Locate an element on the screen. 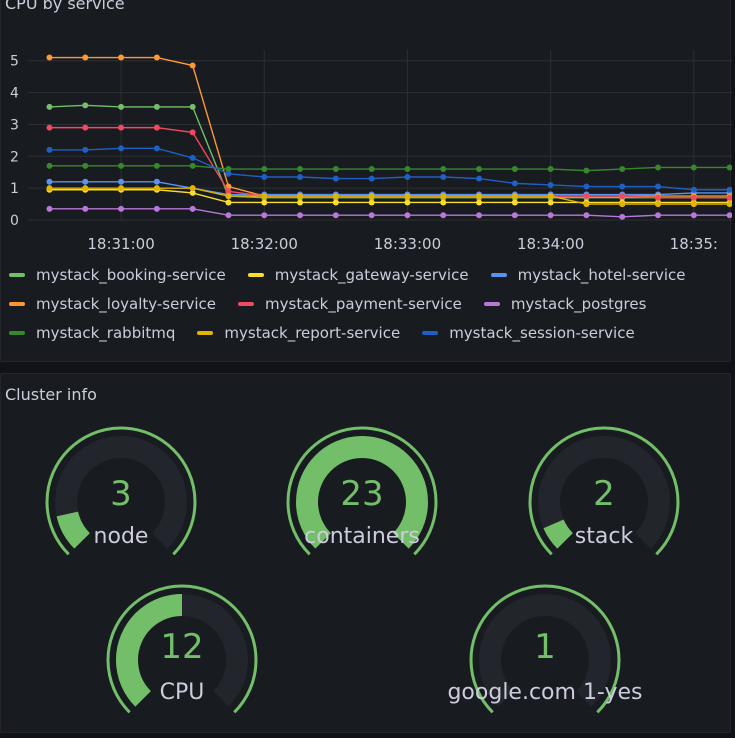 This screenshot has width=735, height=738. gauge-containers: 23 containers is located at coordinates (362, 502).